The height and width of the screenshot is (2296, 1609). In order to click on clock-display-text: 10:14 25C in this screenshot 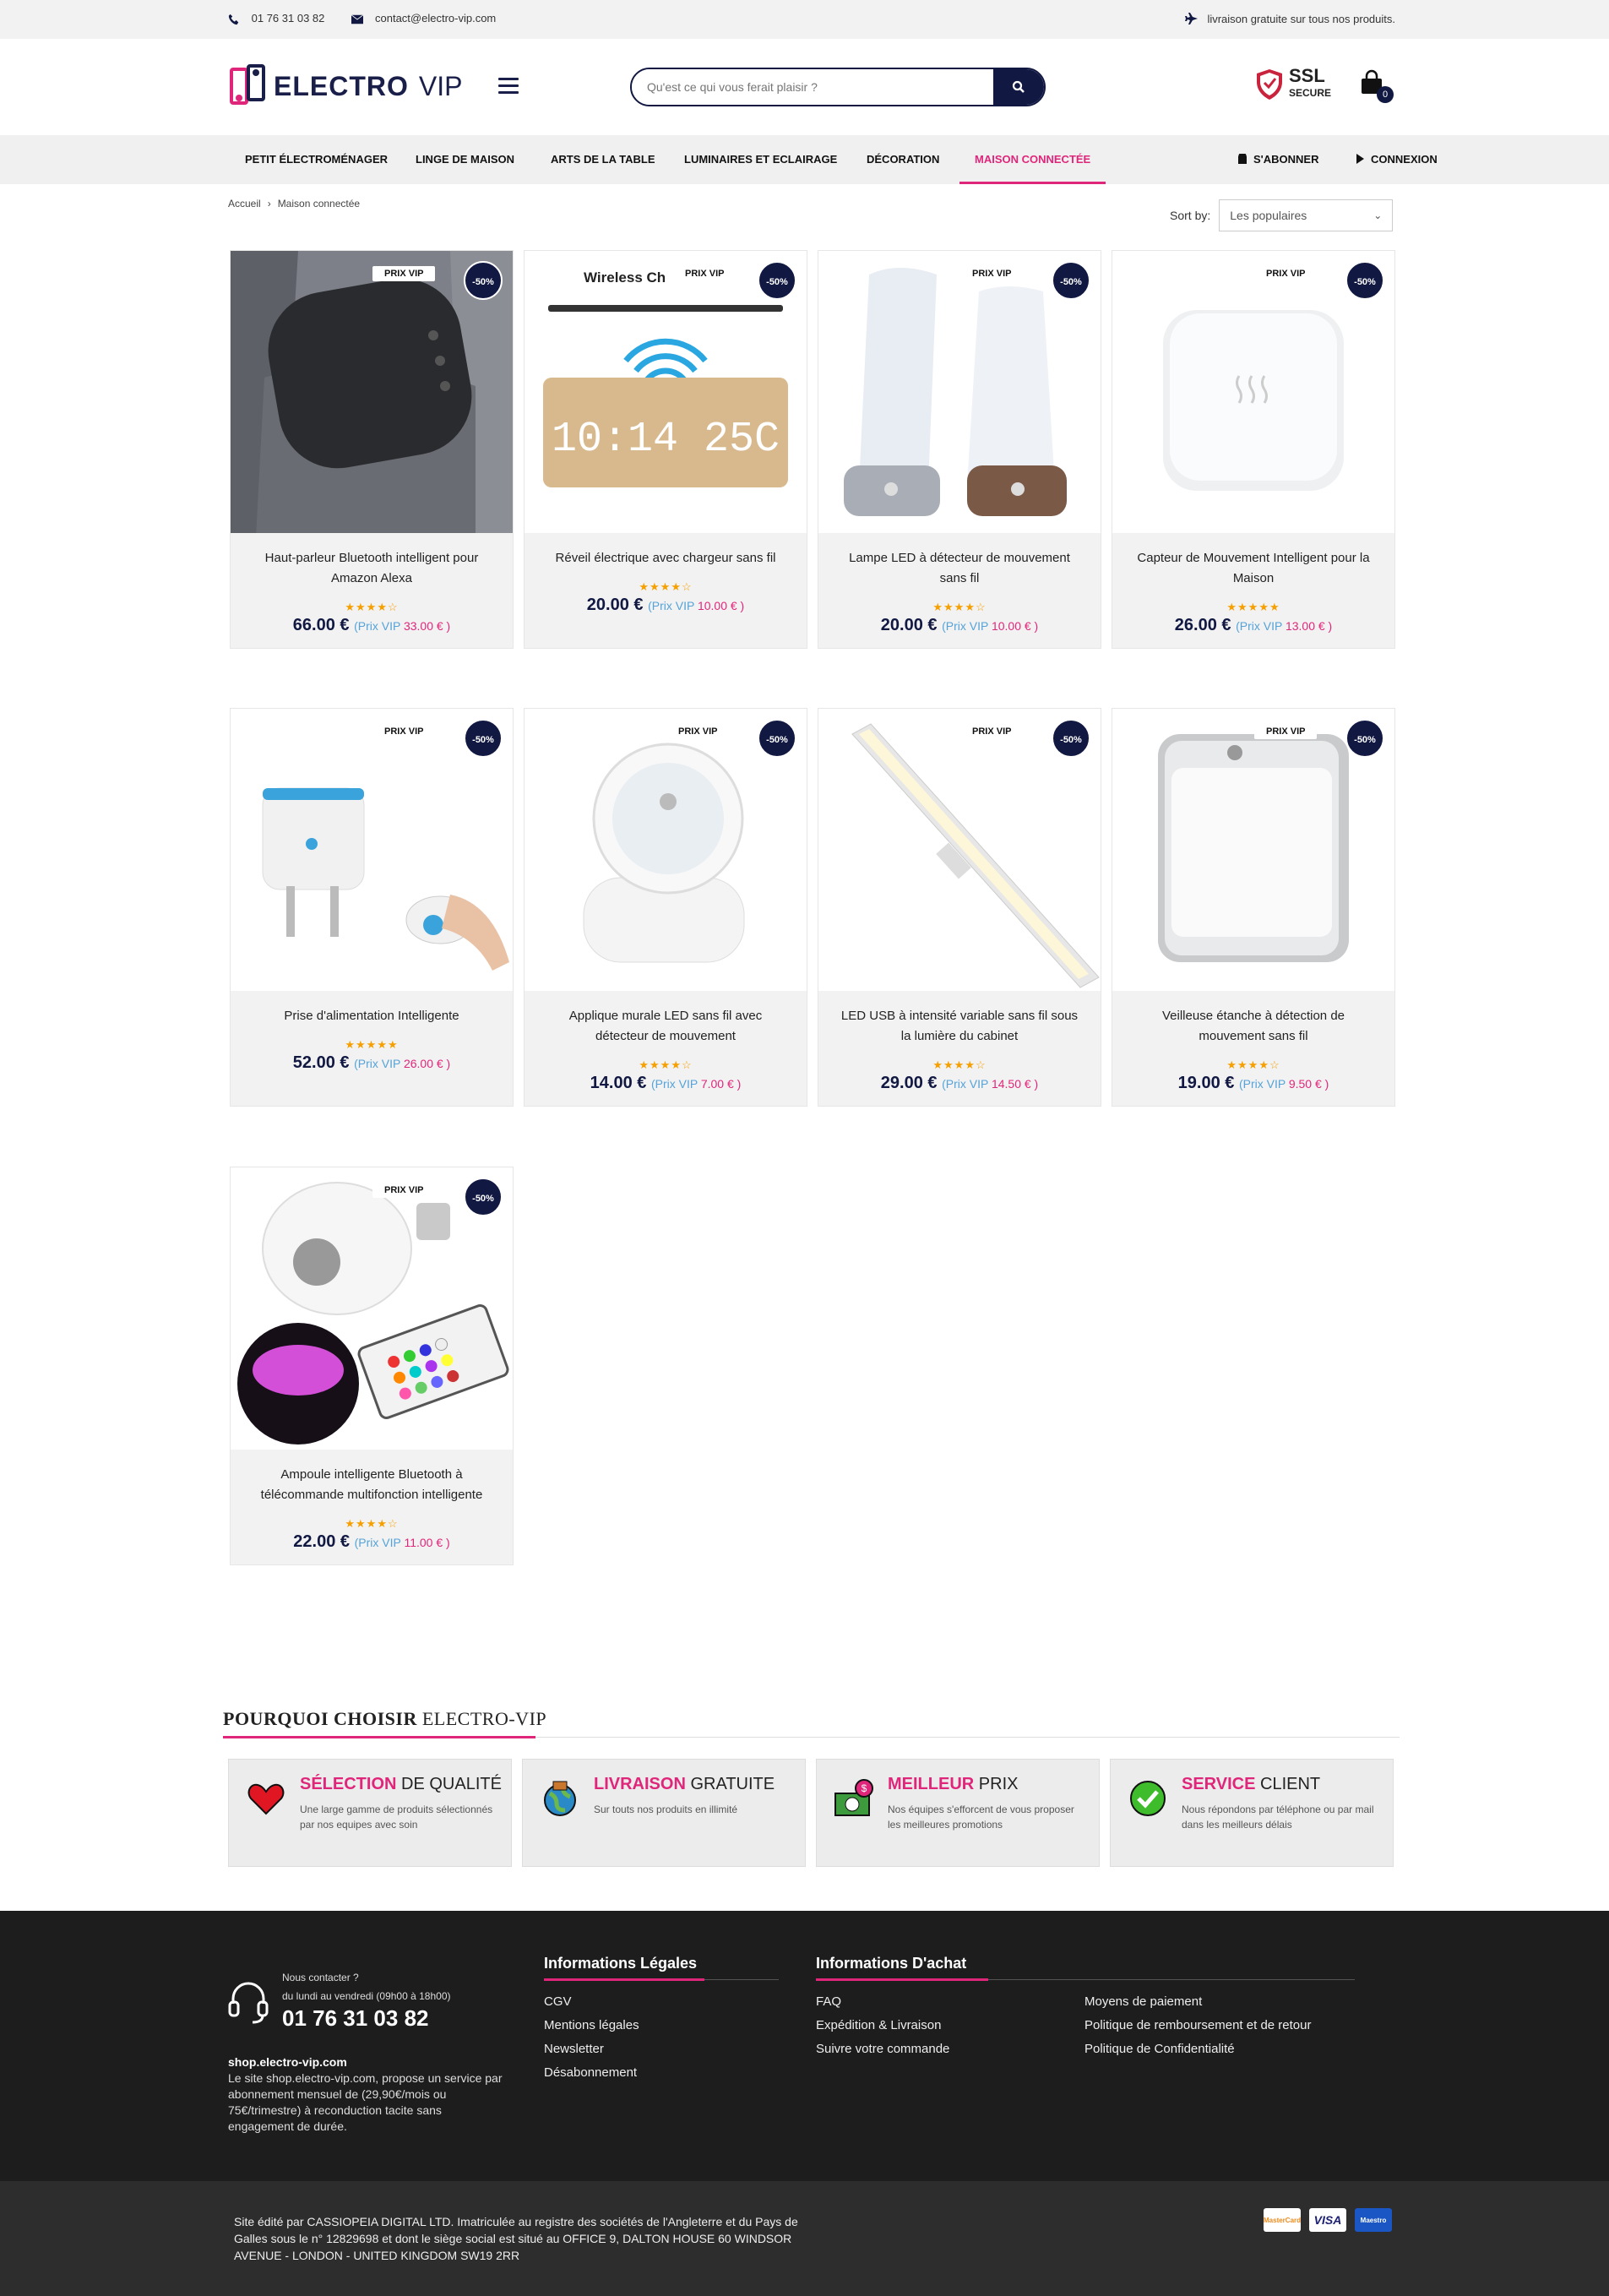, I will do `click(666, 440)`.